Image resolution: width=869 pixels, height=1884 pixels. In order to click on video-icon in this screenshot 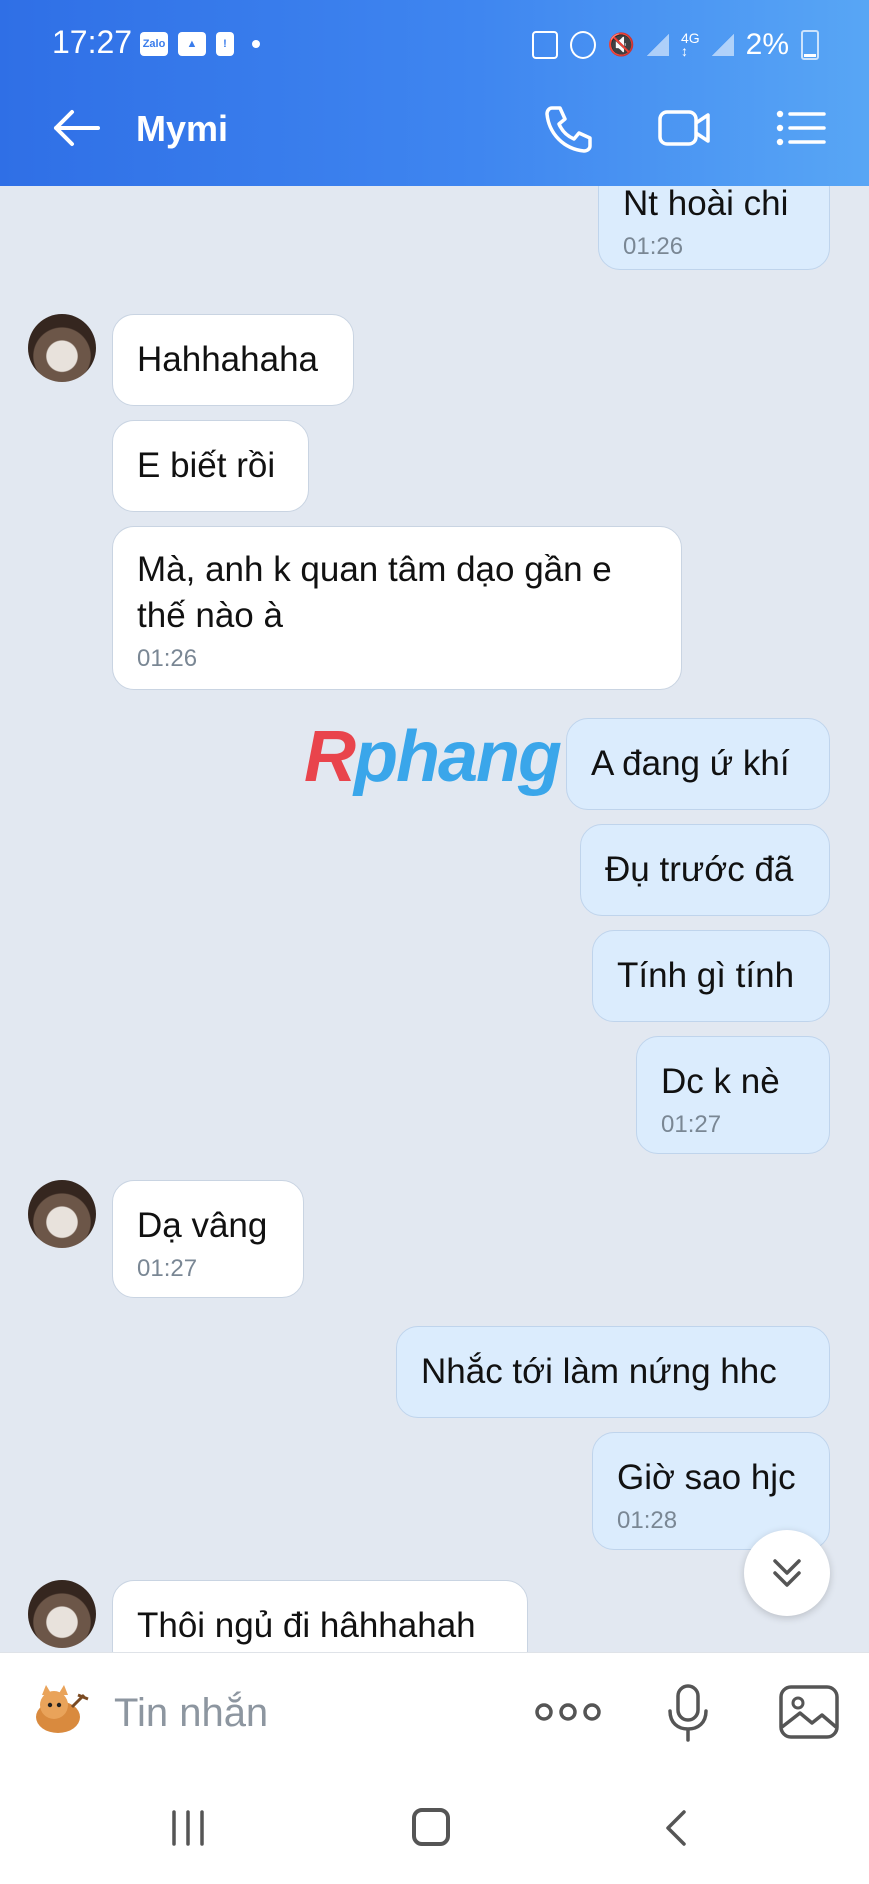, I will do `click(684, 128)`.